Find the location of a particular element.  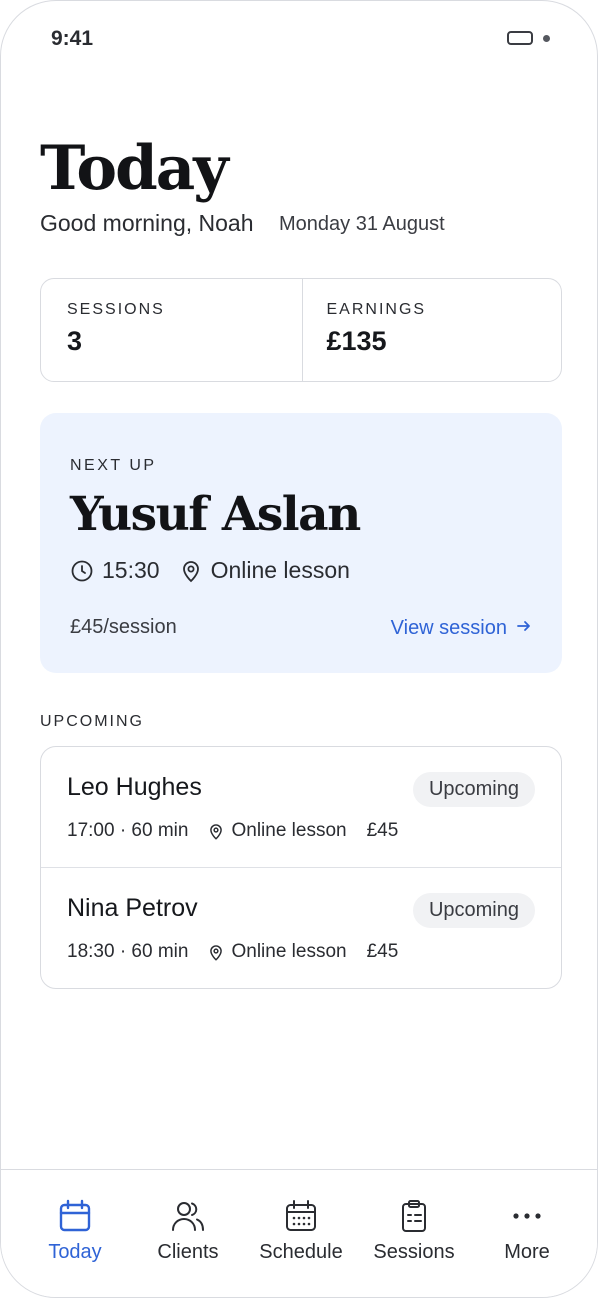

tab-label: Clients is located at coordinates (188, 1252).